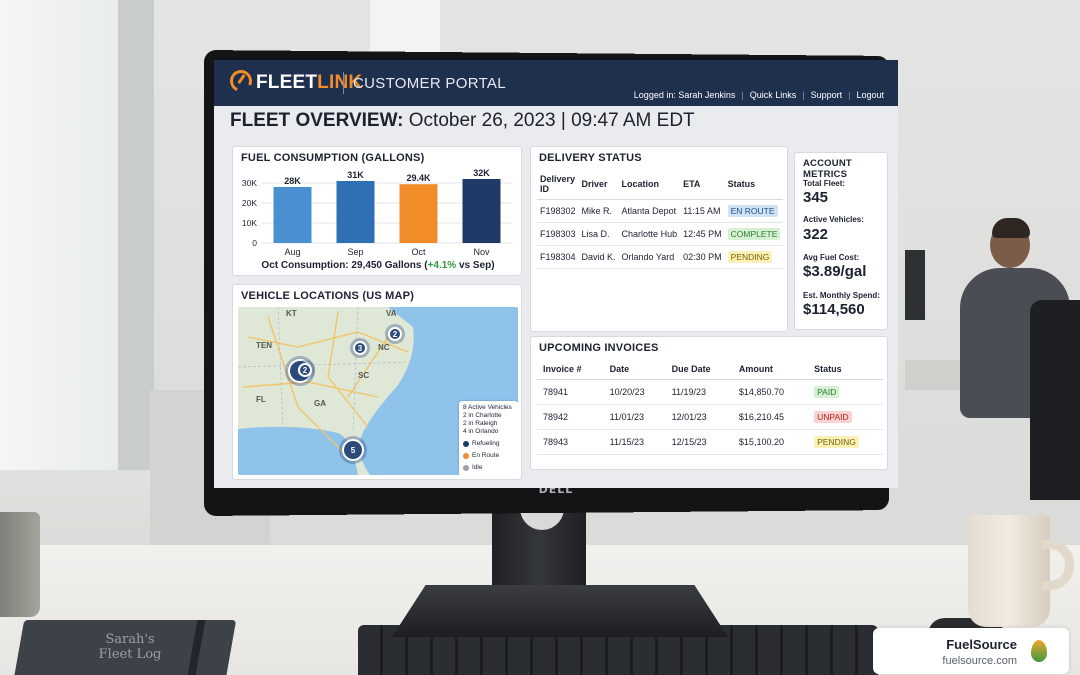  Describe the element at coordinates (558, 211) in the screenshot. I see `delivery-id-cell: F198302` at that location.